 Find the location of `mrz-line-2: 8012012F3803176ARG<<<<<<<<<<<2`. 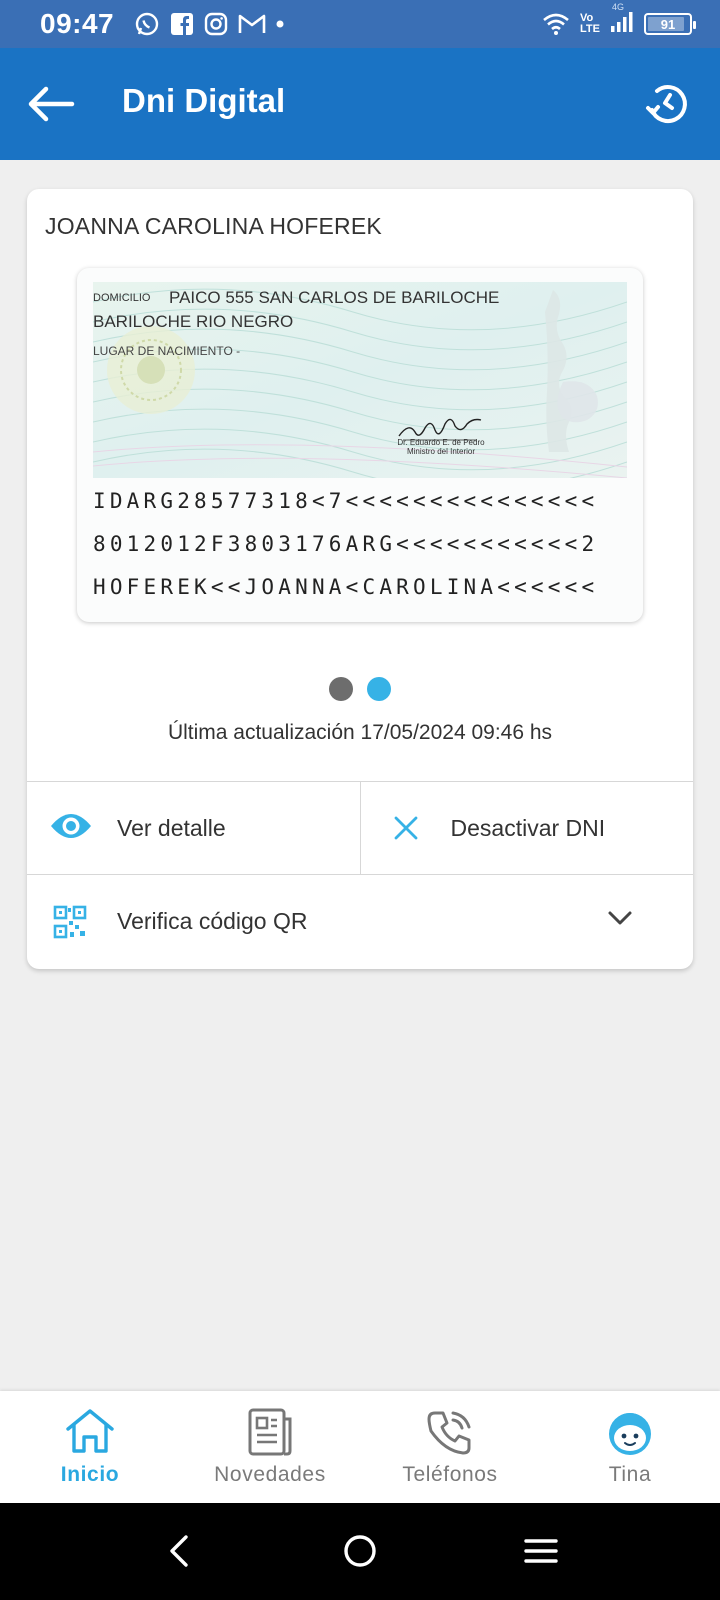

mrz-line-2: 8012012F3803176ARG<<<<<<<<<<<2 is located at coordinates (346, 544).